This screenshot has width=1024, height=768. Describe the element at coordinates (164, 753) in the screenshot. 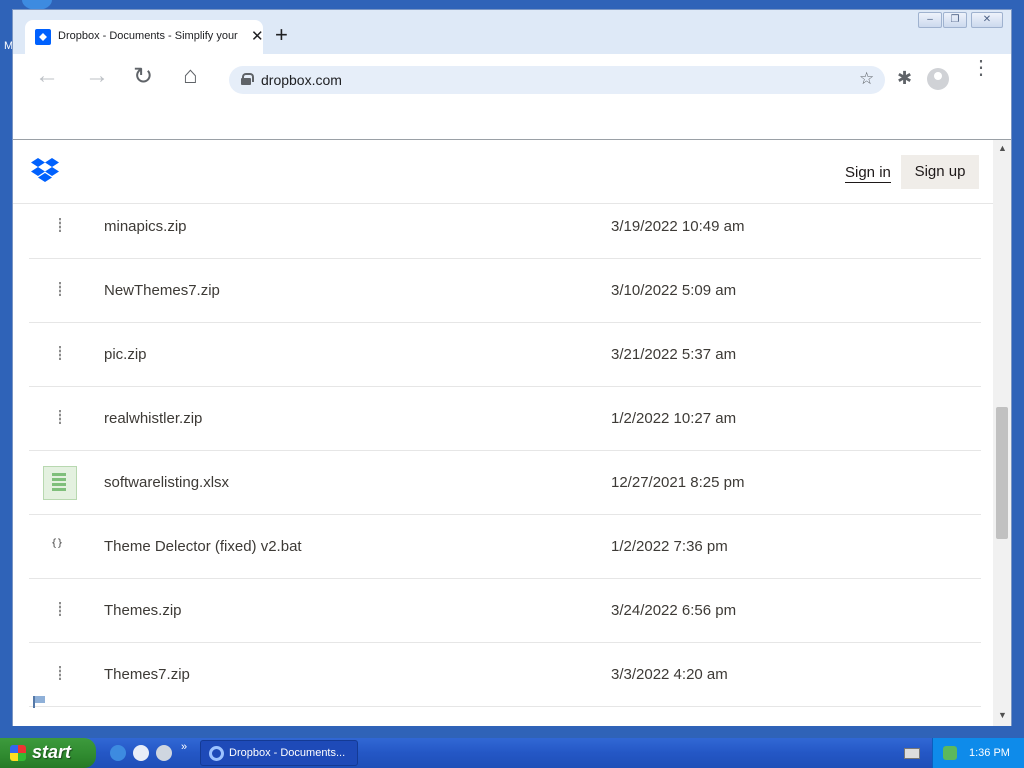

I see `media-player-icon` at that location.